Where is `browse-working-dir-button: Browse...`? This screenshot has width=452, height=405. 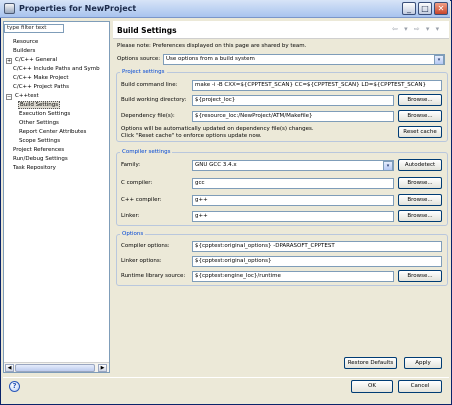
browse-working-dir-button: Browse... is located at coordinates (420, 100).